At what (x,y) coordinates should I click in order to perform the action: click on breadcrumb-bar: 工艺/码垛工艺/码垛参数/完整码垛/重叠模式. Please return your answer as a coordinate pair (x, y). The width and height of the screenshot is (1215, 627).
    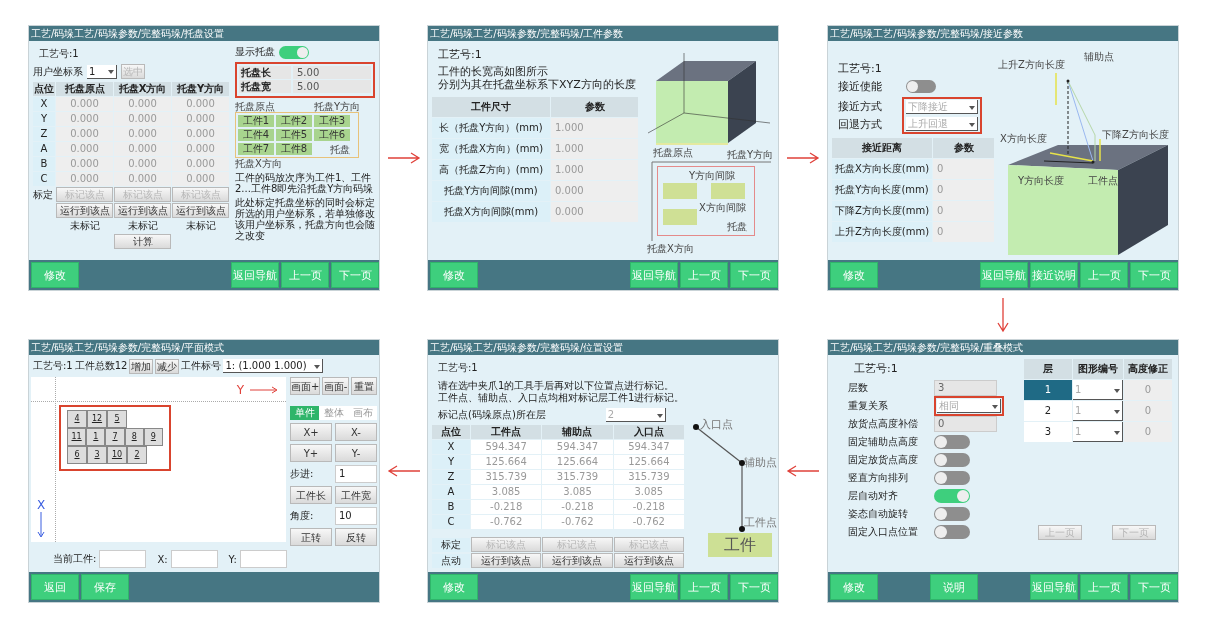
    Looking at the image, I should click on (1003, 347).